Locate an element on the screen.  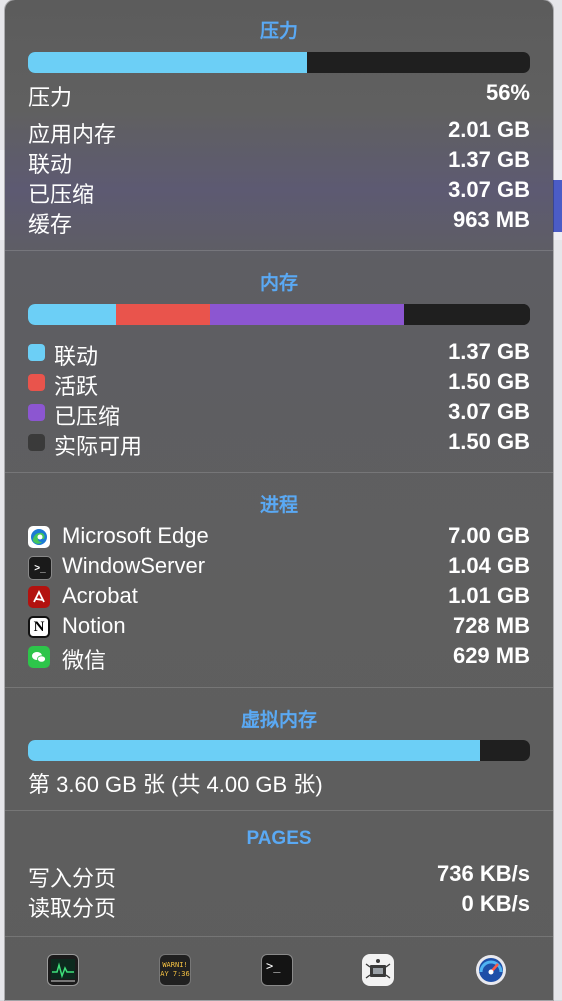
process-name: WindowServer is located at coordinates (134, 565).